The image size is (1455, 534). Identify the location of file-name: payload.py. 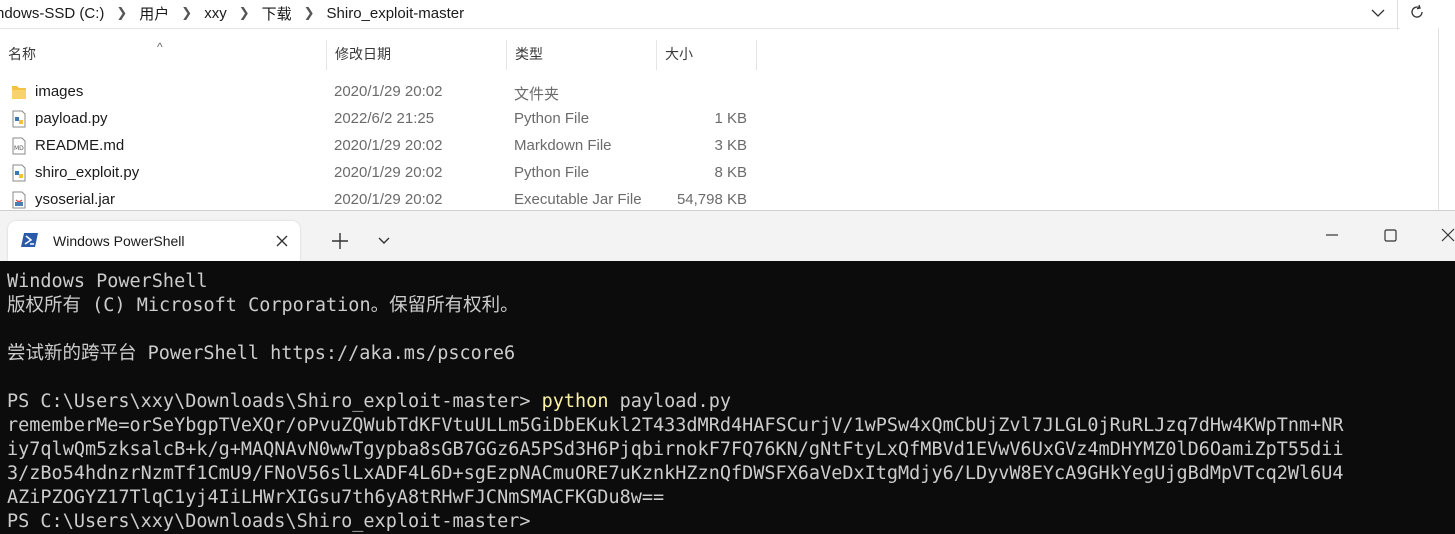
(71, 118).